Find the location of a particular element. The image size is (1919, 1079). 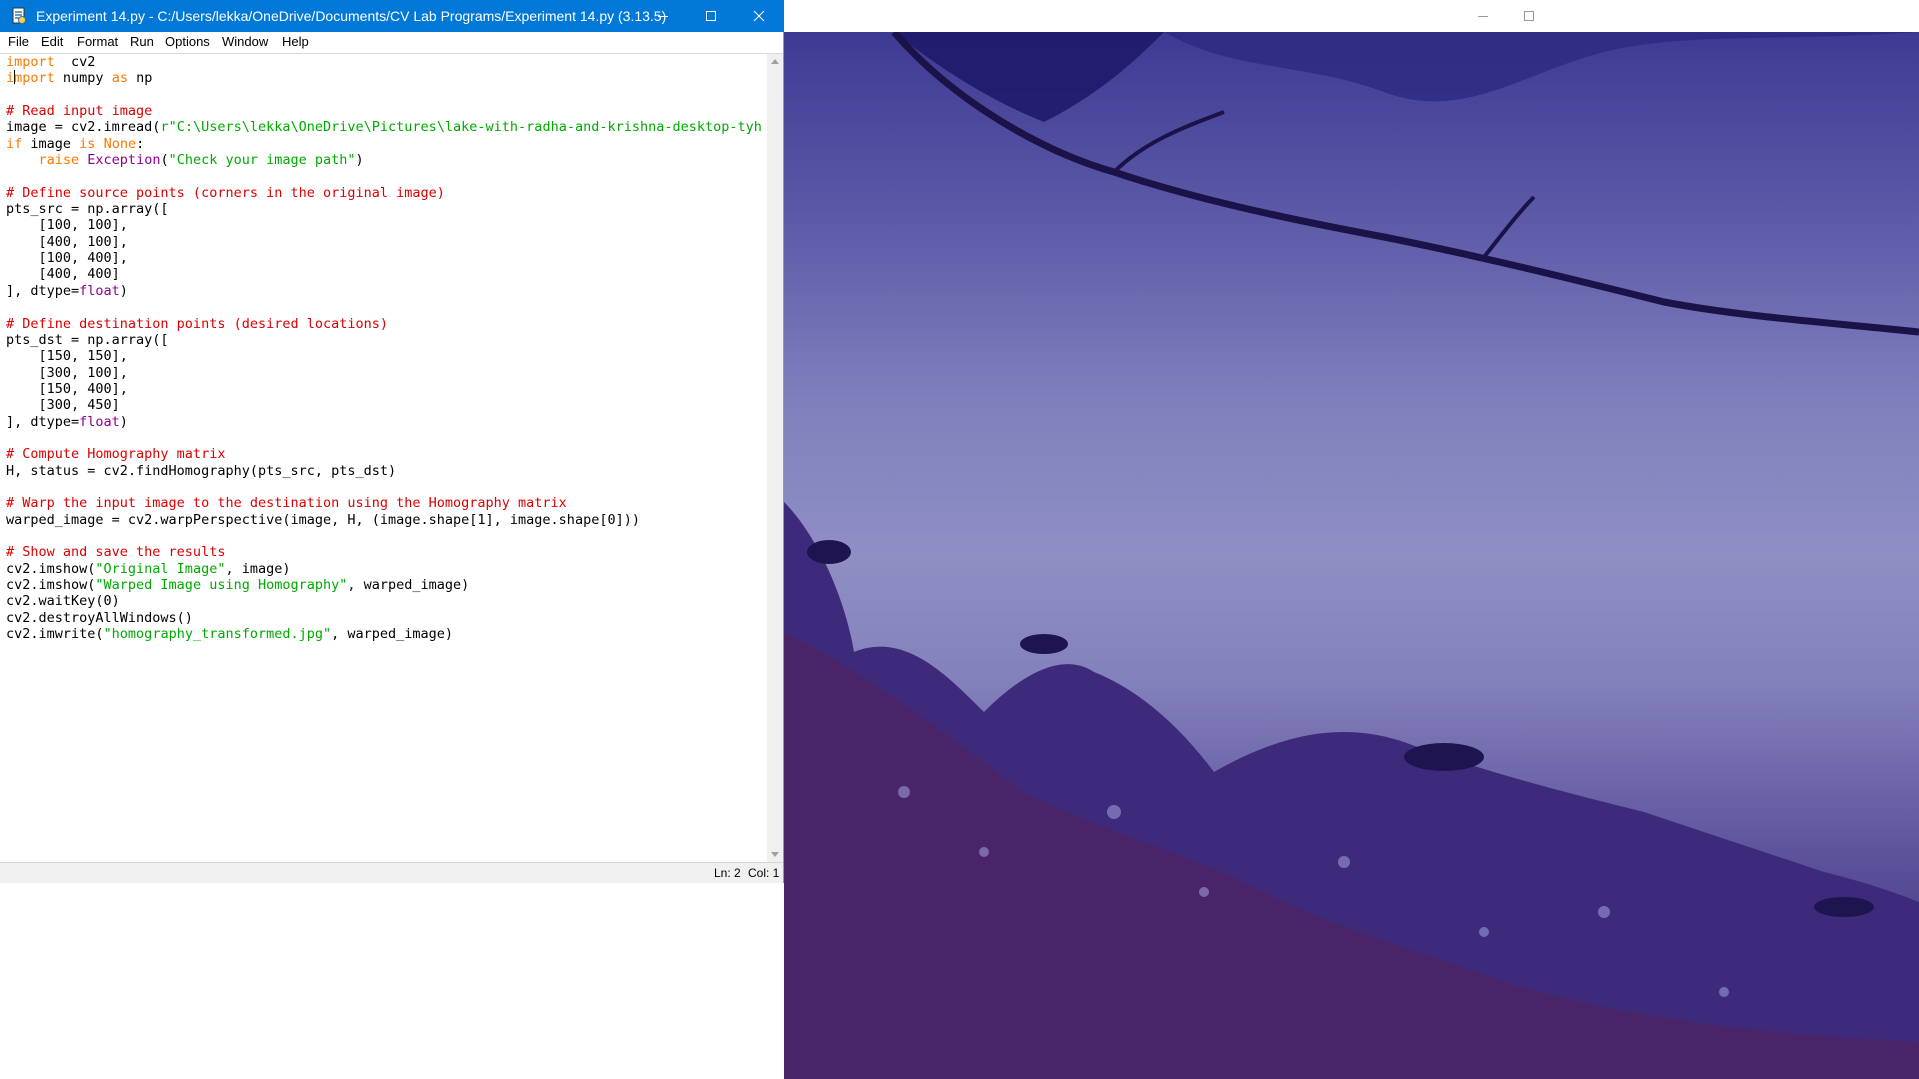

code-line: cv2.destroyAllWindows() is located at coordinates (386, 618).